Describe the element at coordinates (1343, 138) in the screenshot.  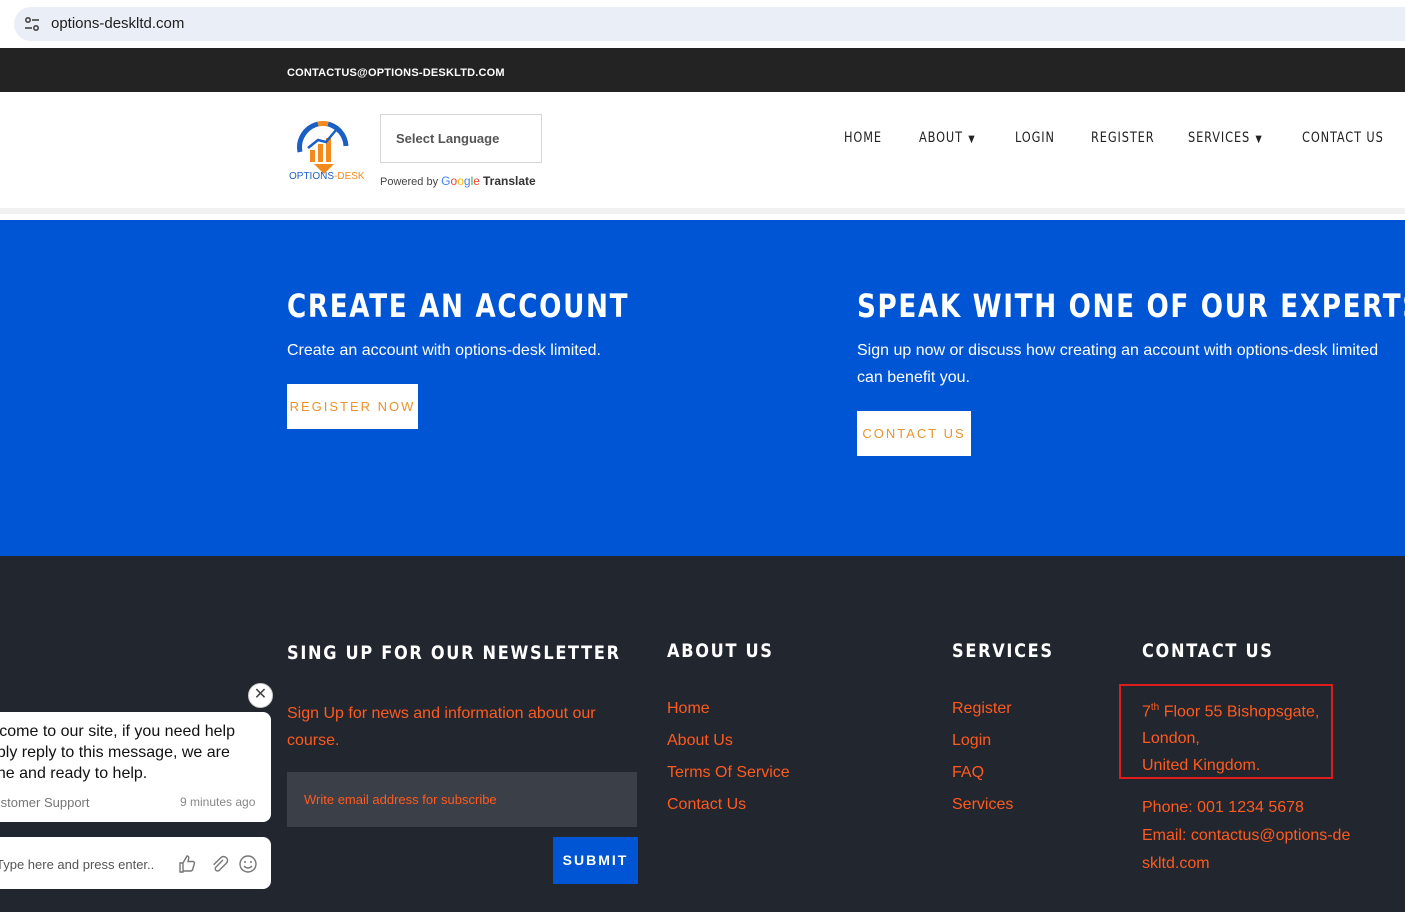
I see `nav-contact-us: CONTACT US` at that location.